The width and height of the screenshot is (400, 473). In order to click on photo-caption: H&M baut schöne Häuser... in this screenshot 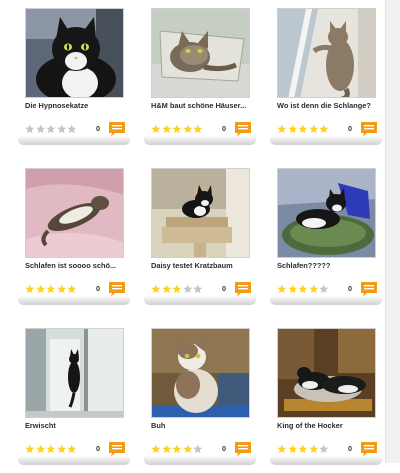, I will do `click(199, 105)`.